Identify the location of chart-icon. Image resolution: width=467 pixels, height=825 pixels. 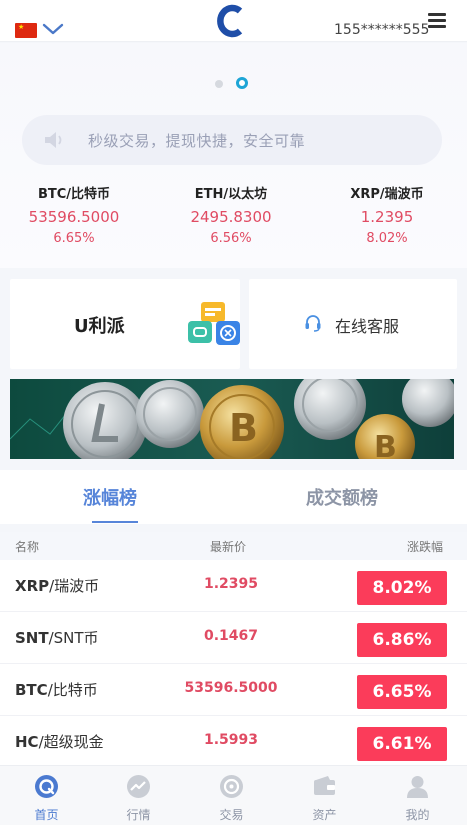
(138, 786).